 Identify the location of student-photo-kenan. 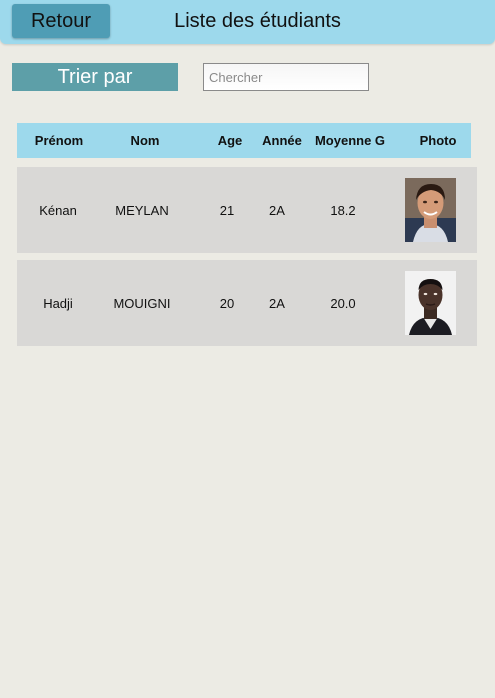
(430, 210).